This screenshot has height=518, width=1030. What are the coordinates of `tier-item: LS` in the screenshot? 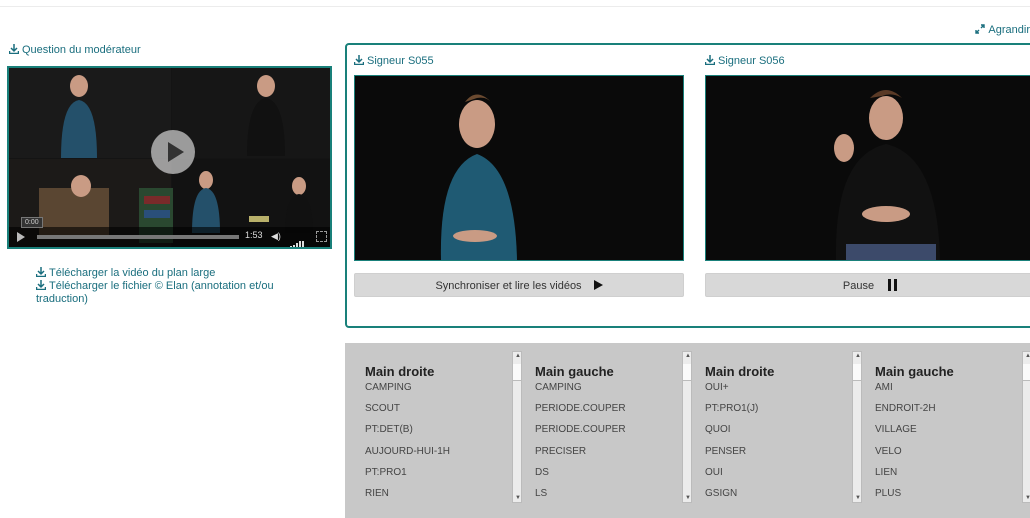 It's located at (541, 493).